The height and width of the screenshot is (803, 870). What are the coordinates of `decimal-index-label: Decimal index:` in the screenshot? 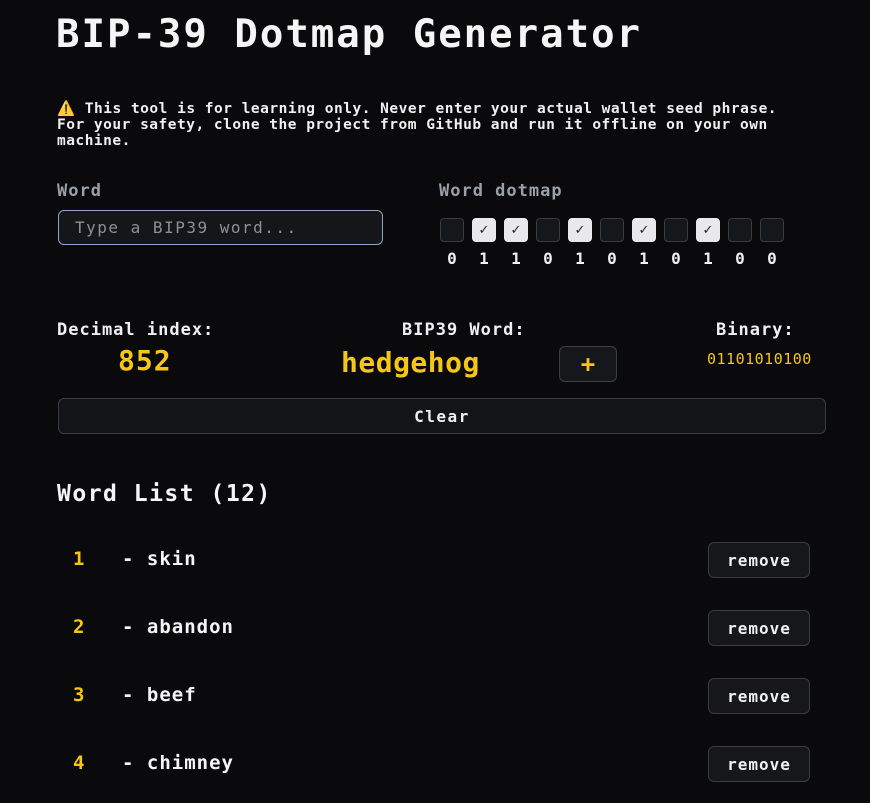 It's located at (136, 330).